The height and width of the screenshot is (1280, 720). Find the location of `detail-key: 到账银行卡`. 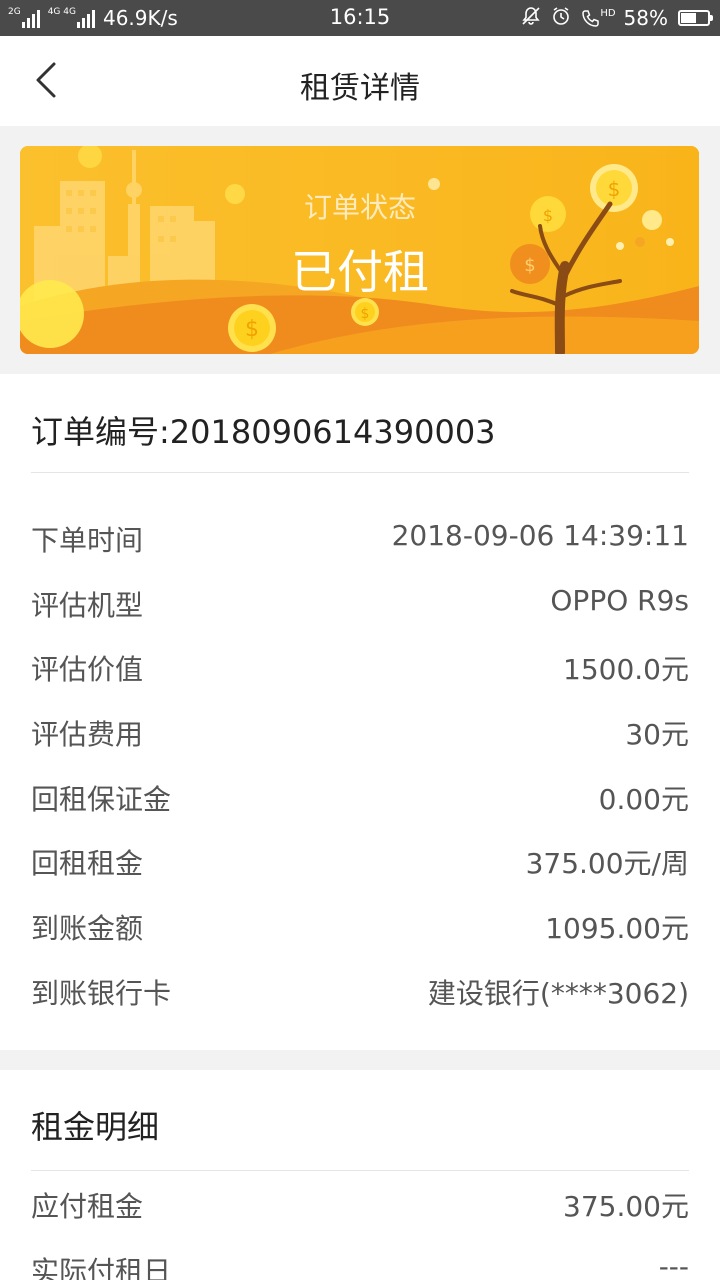

detail-key: 到账银行卡 is located at coordinates (101, 993).